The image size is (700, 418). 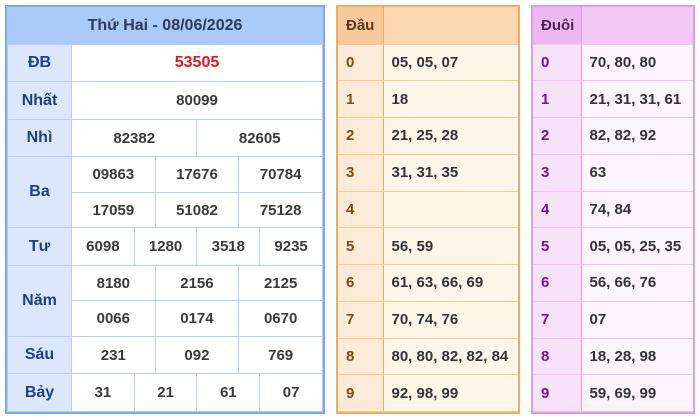 What do you see at coordinates (637, 283) in the screenshot?
I see `duoi-value: 56, 66, 76` at bounding box center [637, 283].